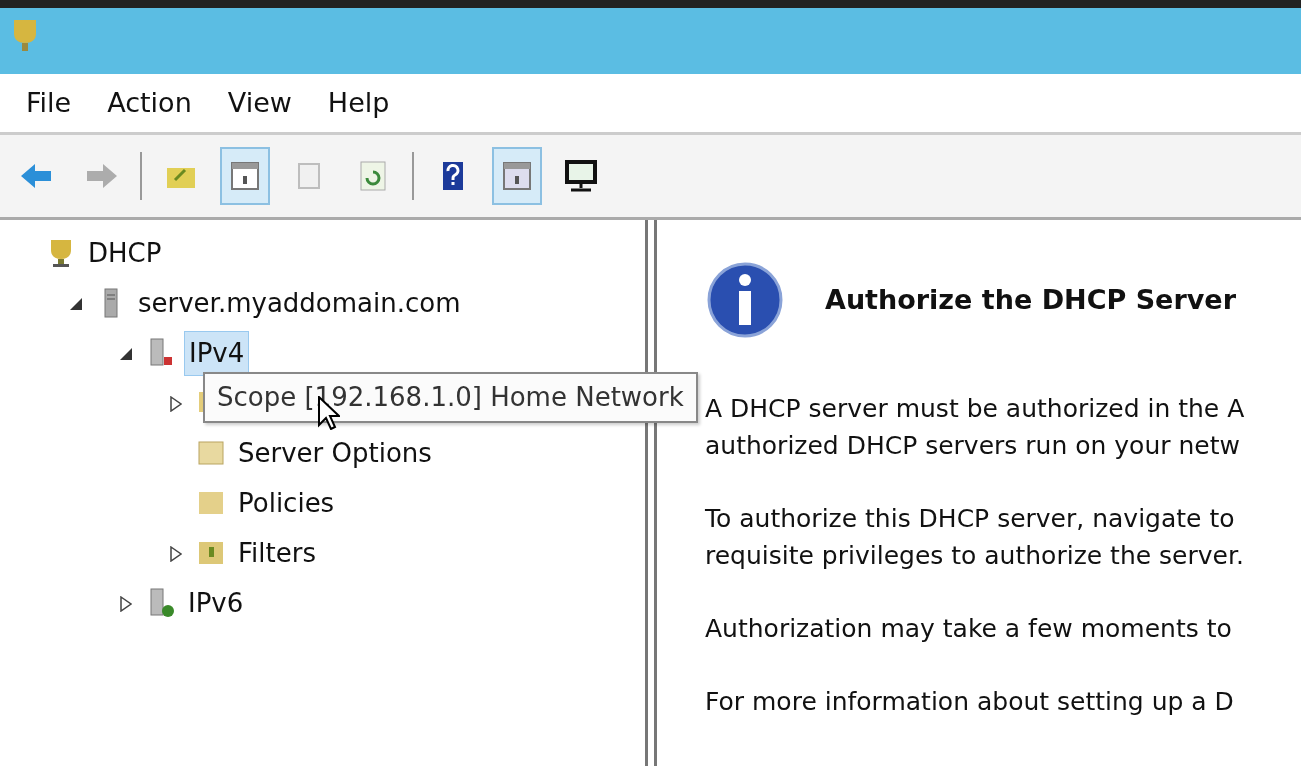 The width and height of the screenshot is (1301, 766). Describe the element at coordinates (216, 603) in the screenshot. I see `tree-item: IPv6` at that location.